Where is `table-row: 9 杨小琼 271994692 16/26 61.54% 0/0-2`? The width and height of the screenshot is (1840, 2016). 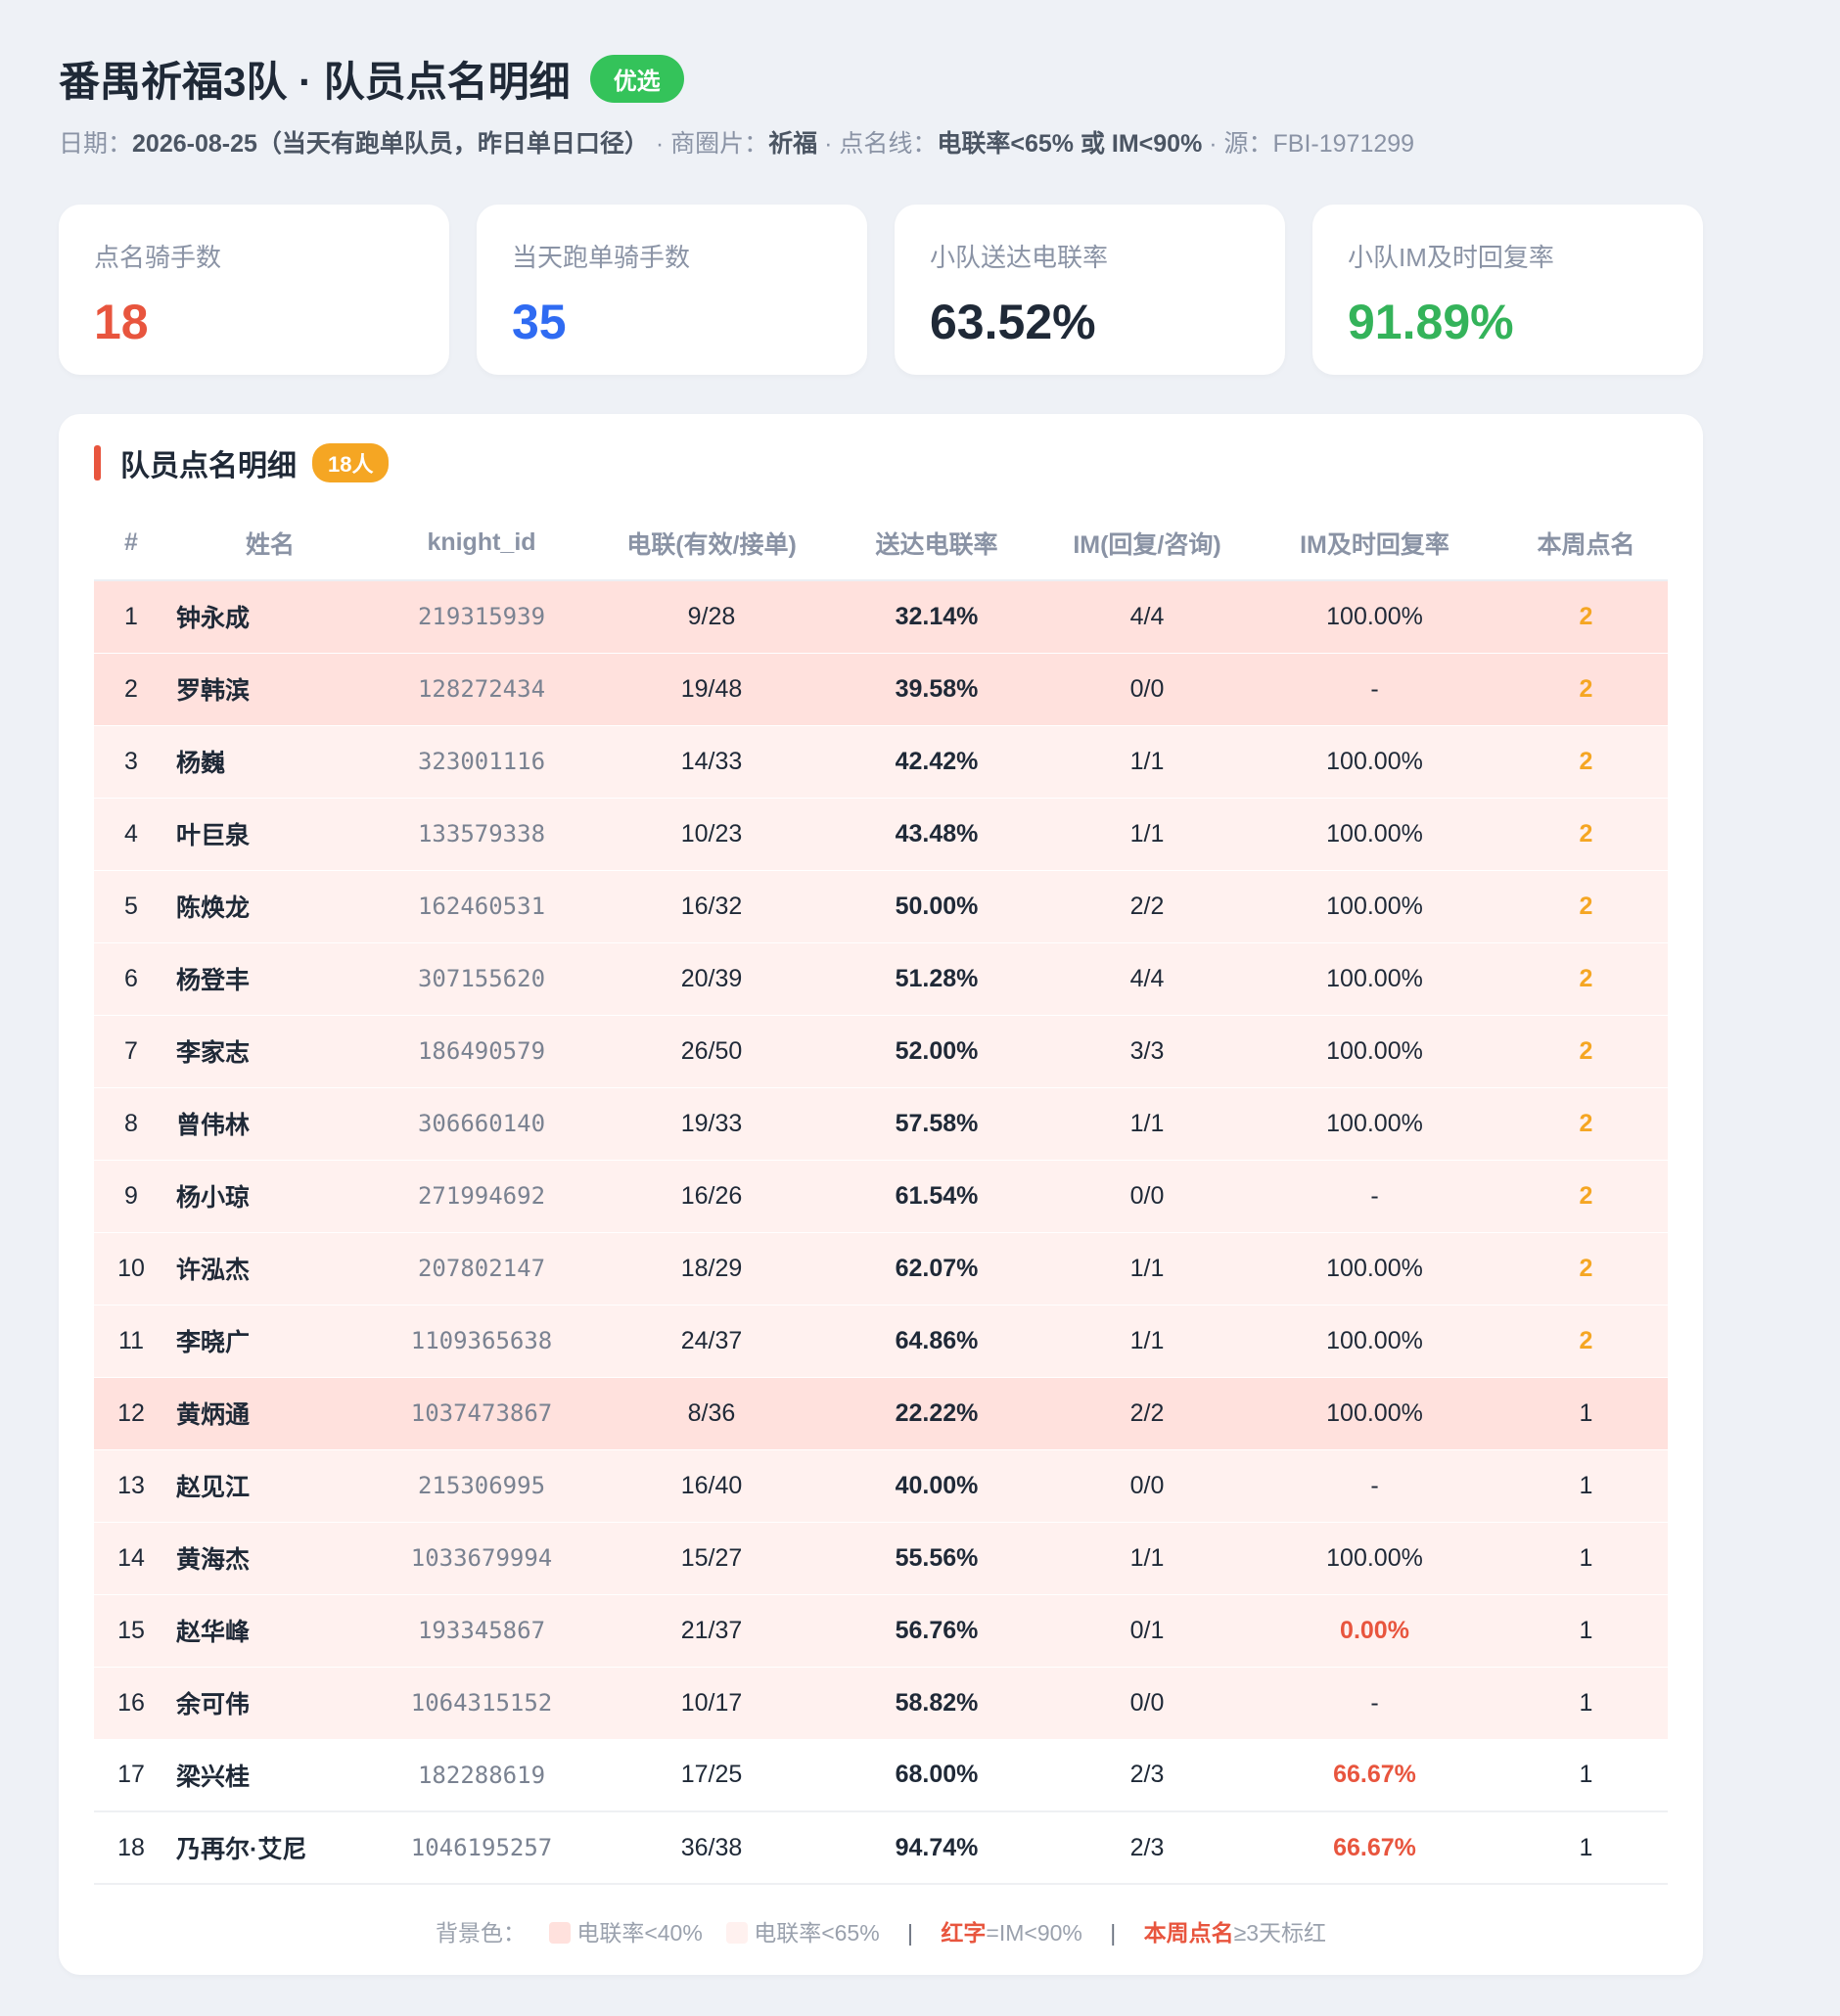
table-row: 9 杨小琼 271994692 16/26 61.54% 0/0-2 is located at coordinates (881, 1196).